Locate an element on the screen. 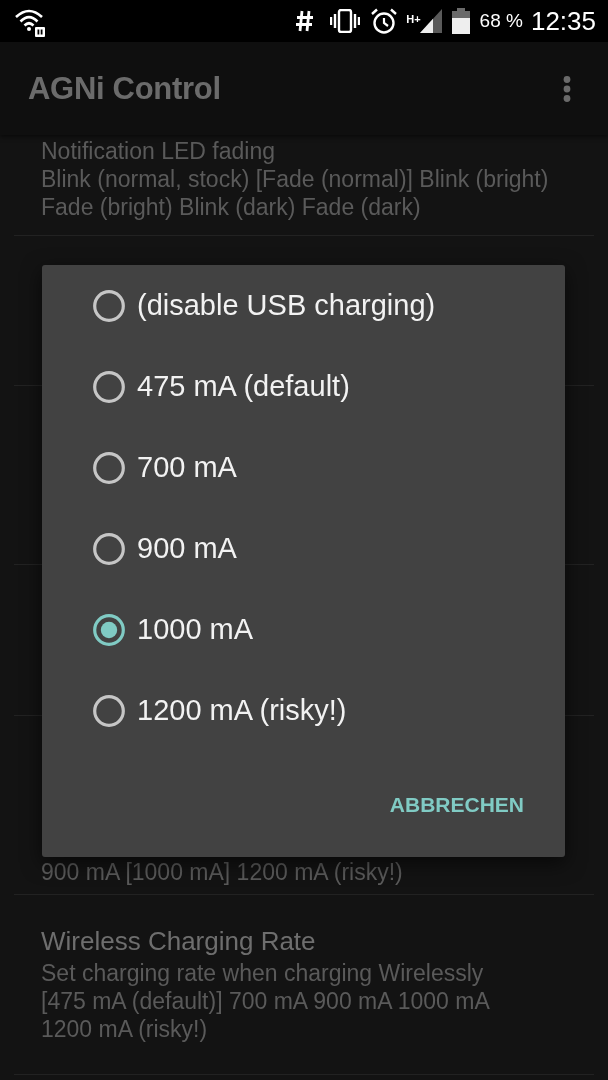 The height and width of the screenshot is (1080, 608). battery-icon is located at coordinates (460, 21).